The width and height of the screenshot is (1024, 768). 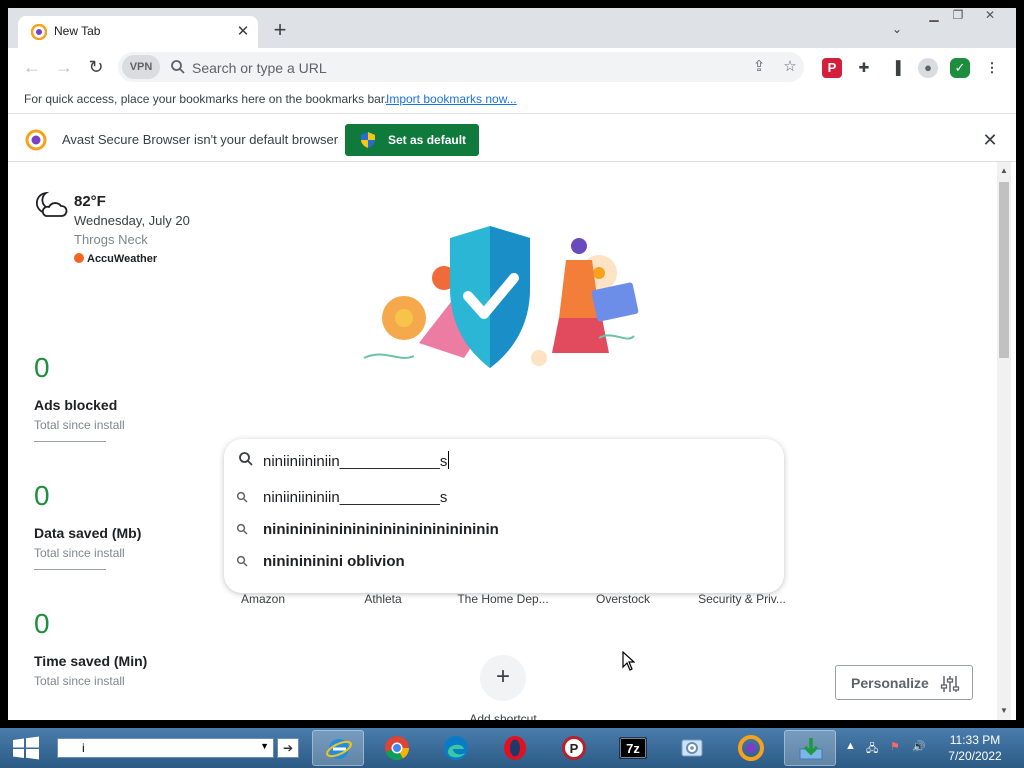 What do you see at coordinates (122, 259) in the screenshot?
I see `accuweather-label: AccuWeather` at bounding box center [122, 259].